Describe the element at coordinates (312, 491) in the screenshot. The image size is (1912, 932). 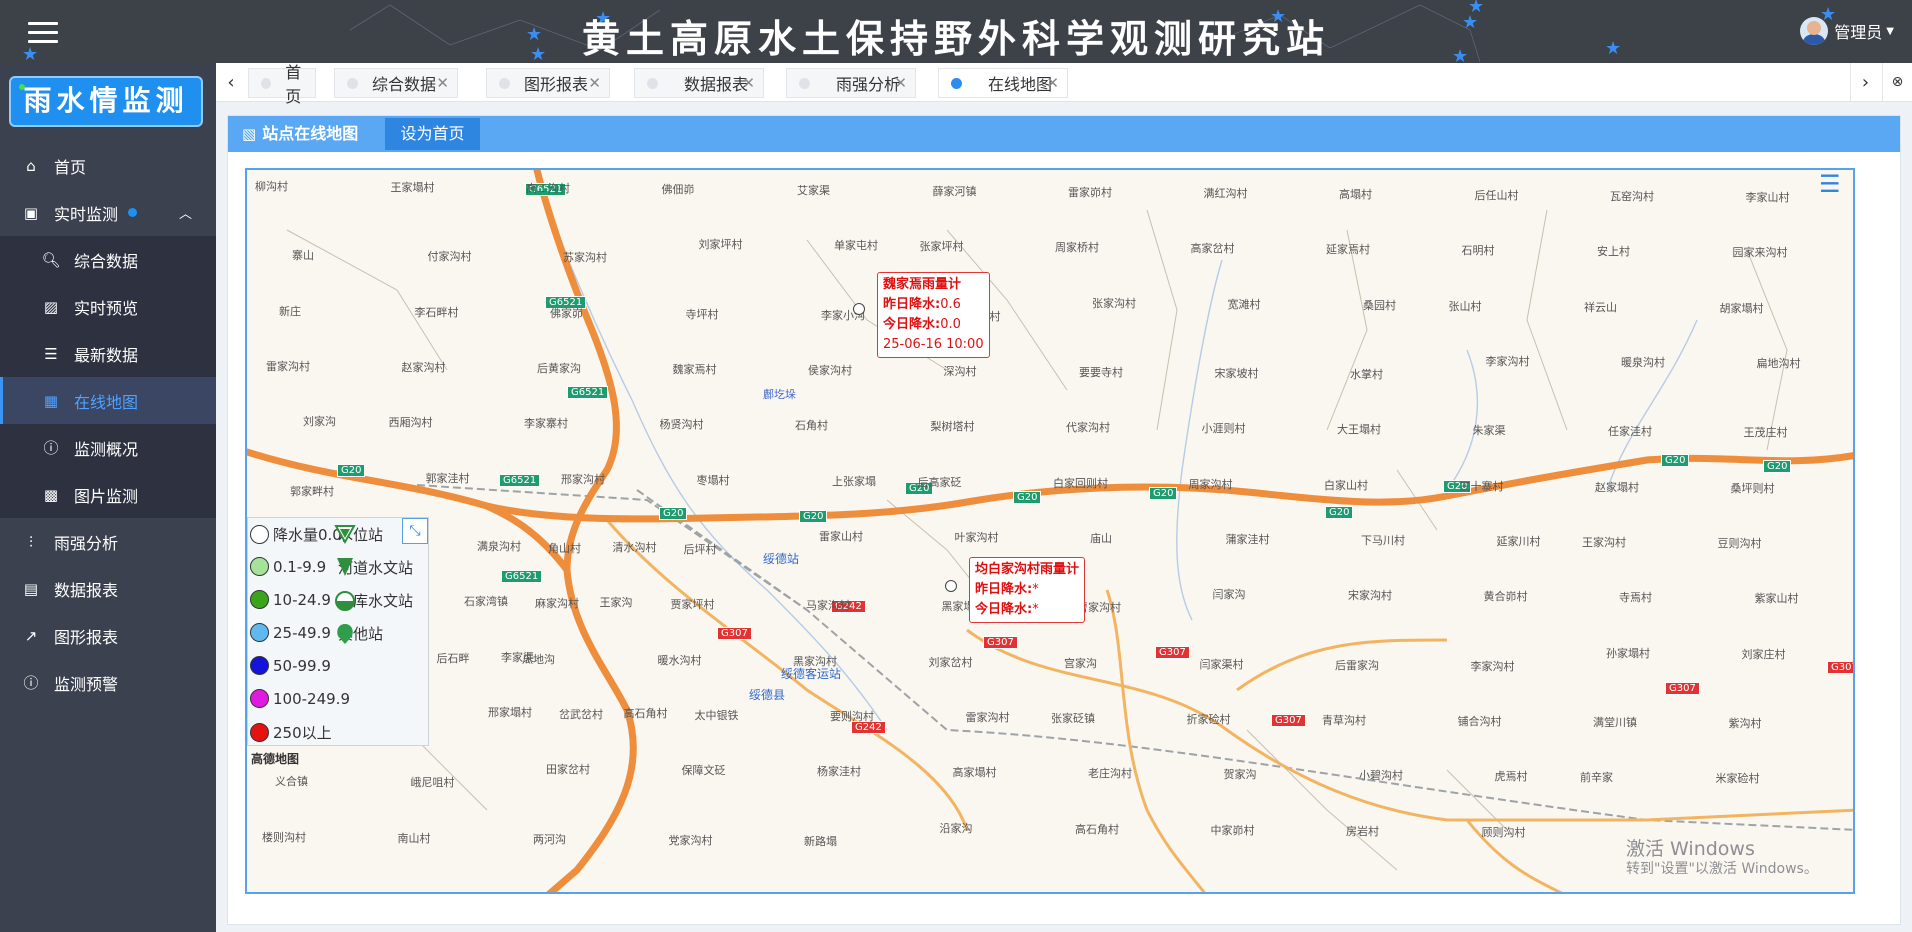
I see `map-place-label: 郭家畔村` at that location.